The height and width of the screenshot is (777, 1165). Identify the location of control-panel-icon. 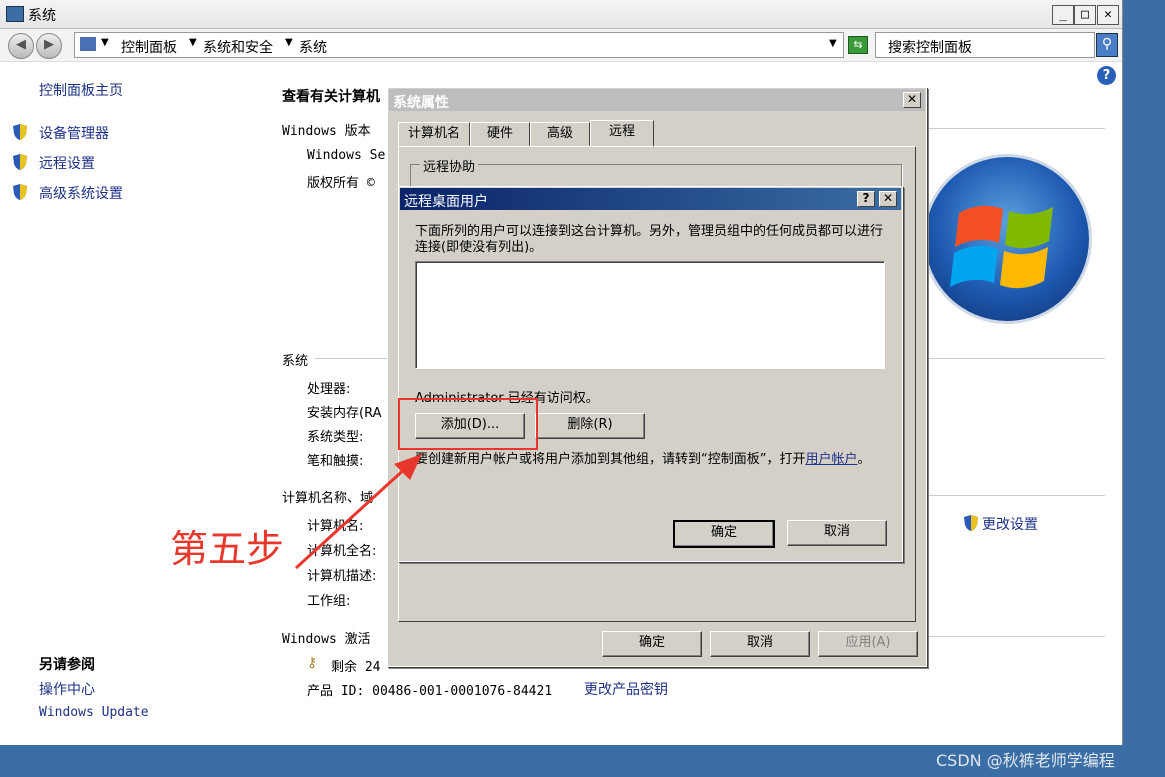
(88, 44).